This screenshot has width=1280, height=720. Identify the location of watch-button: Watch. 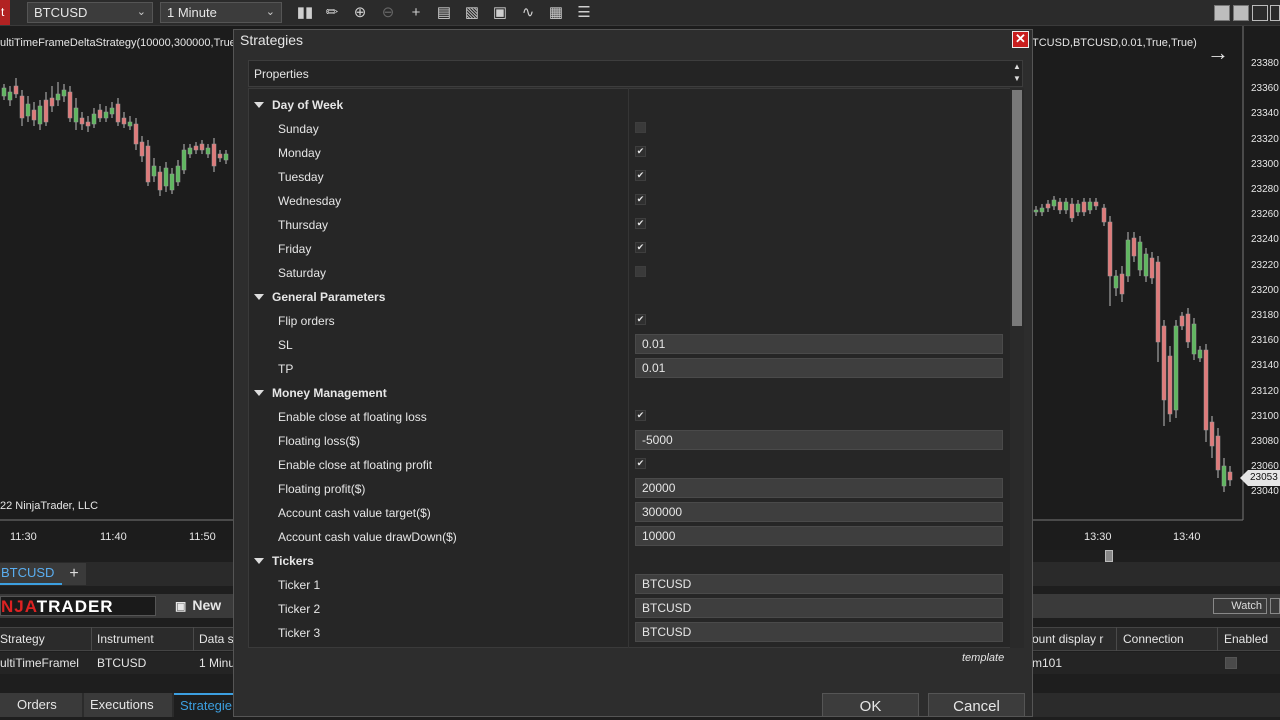
(1240, 606).